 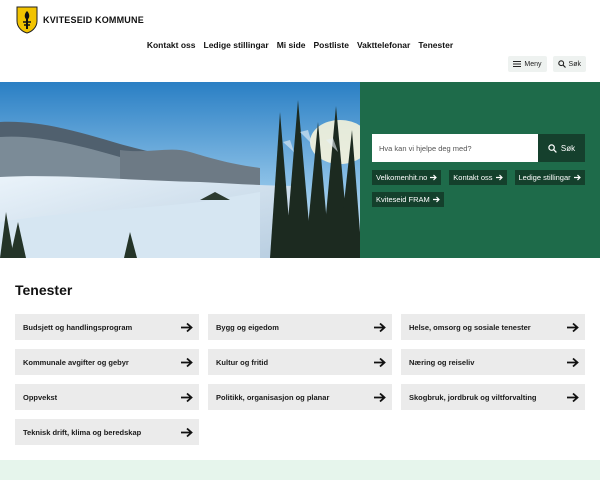 I want to click on service-card-oppvekst: Oppvekst, so click(x=107, y=397).